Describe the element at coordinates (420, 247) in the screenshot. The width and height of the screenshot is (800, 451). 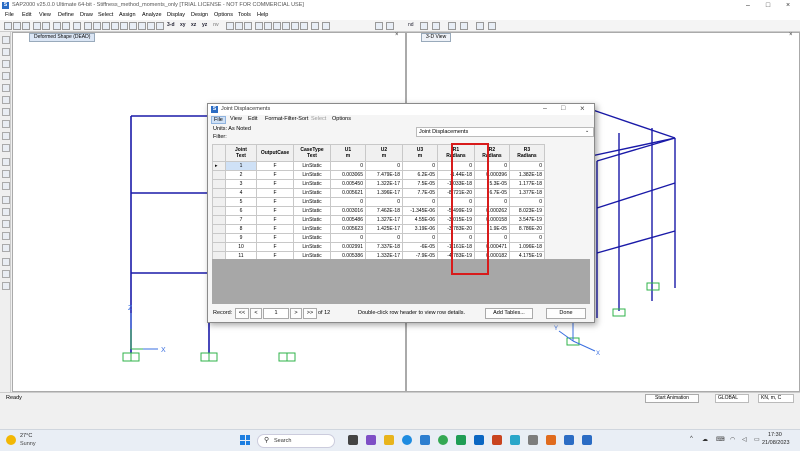
I see `table-cell: -6E-05` at that location.